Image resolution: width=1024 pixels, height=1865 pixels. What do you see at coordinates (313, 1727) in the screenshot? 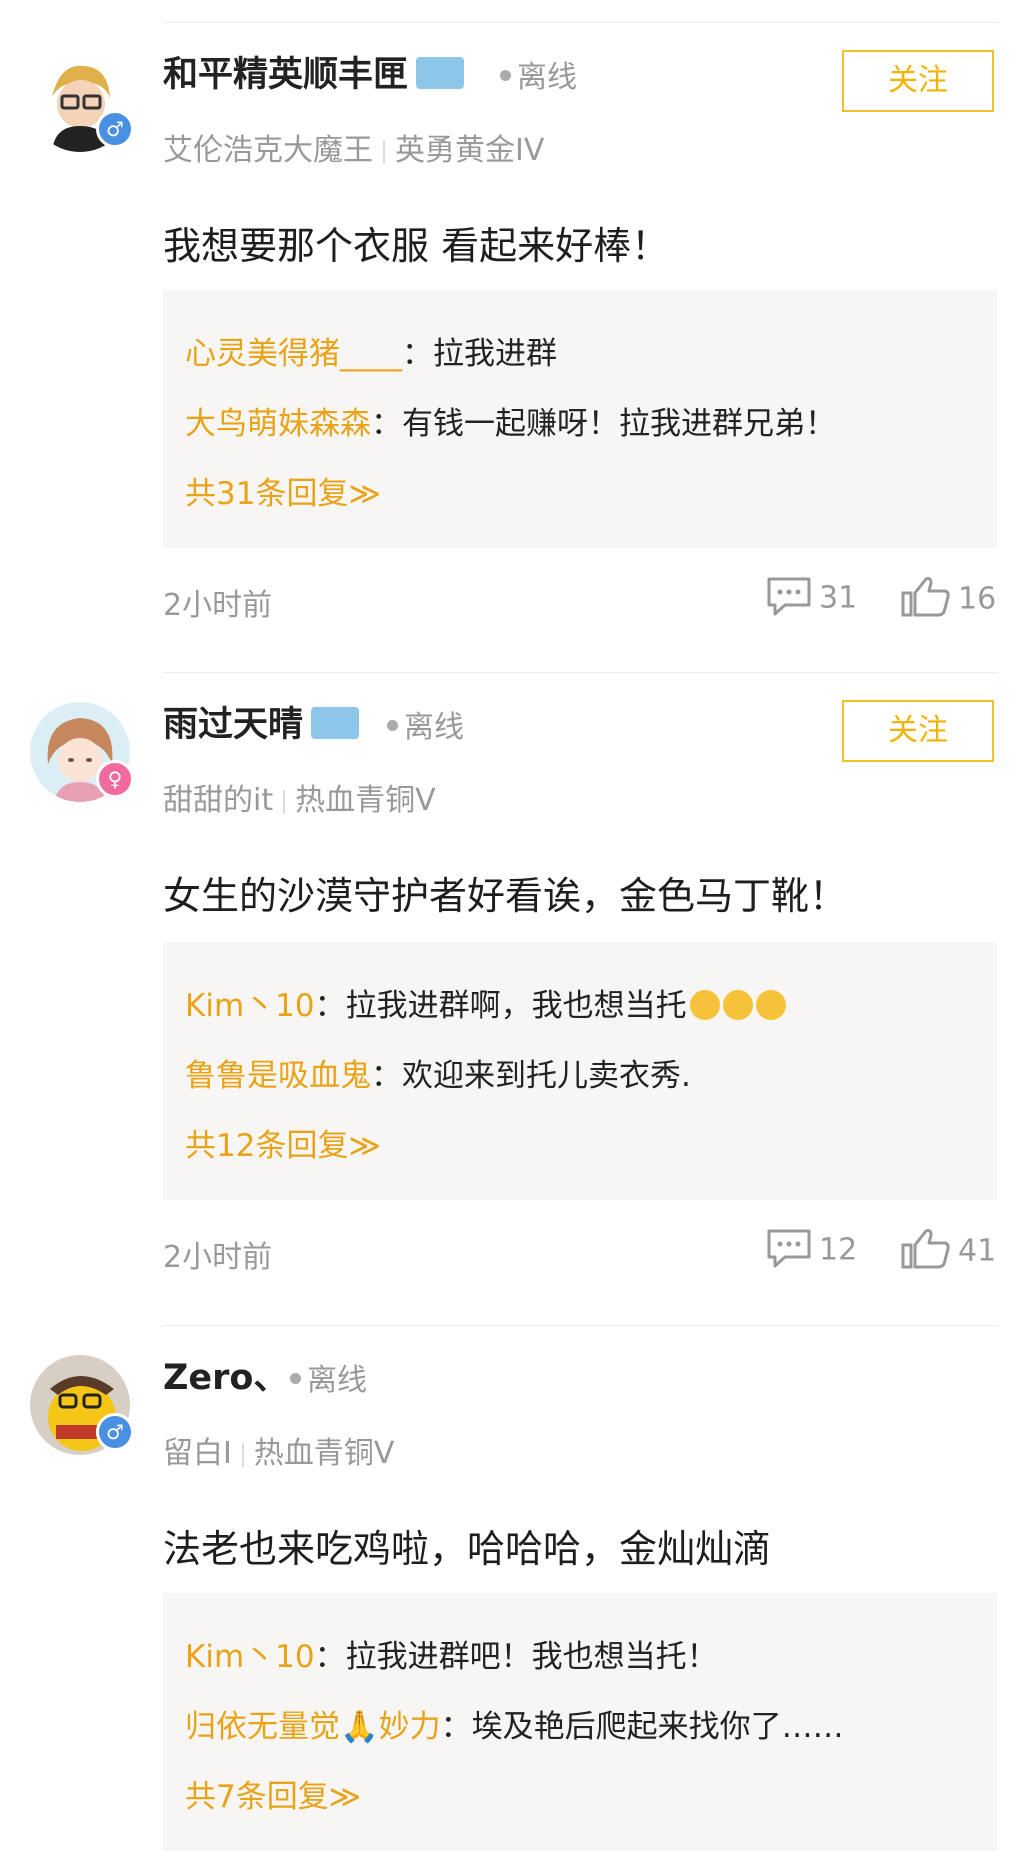
I see `reply-user: 归依无量觉🙏妙力` at bounding box center [313, 1727].